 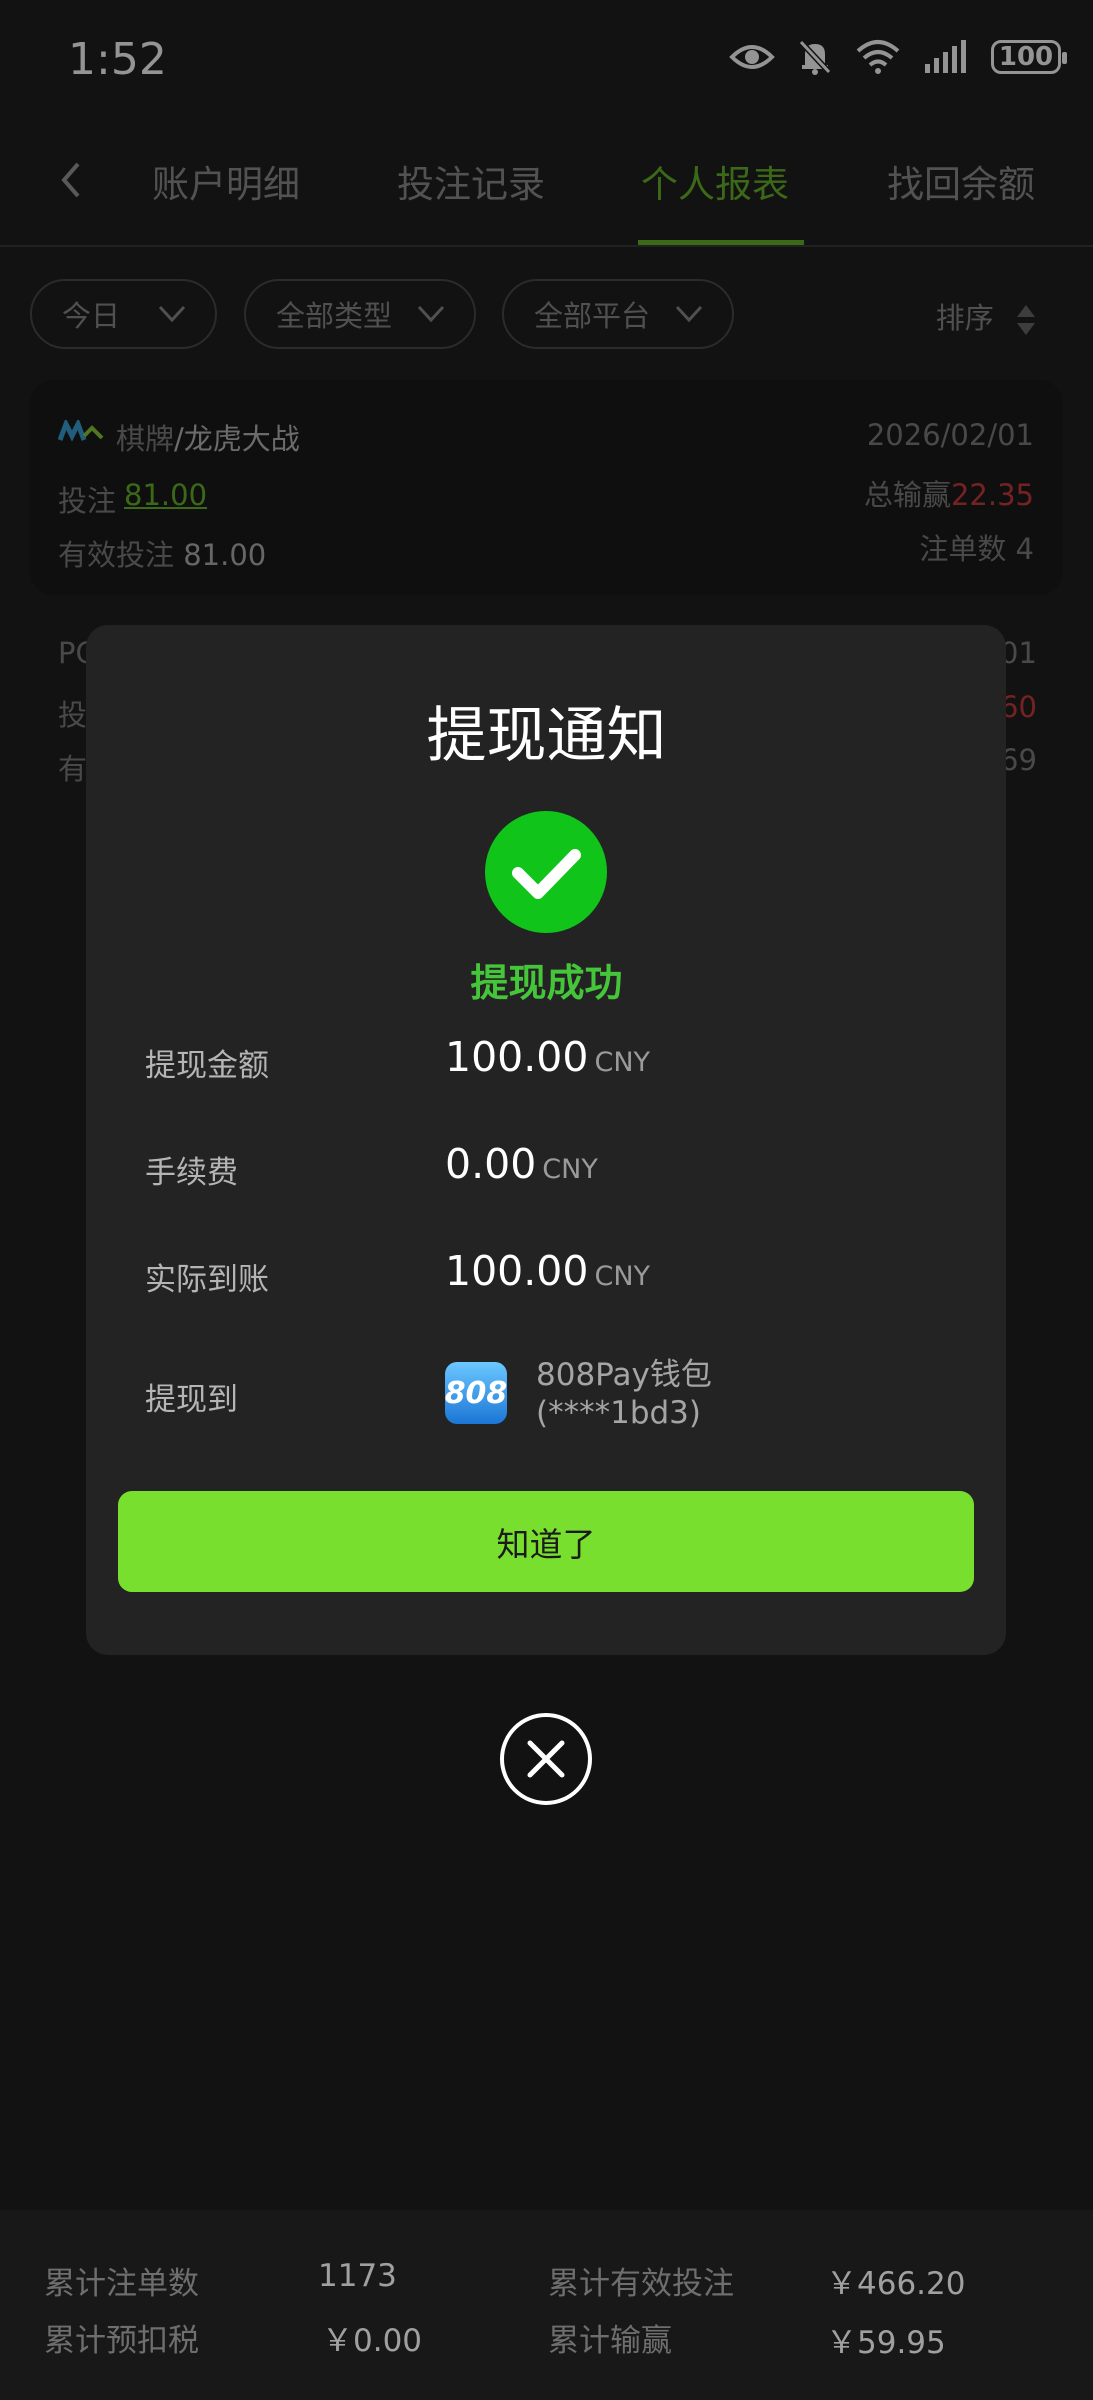 I want to click on wallet-account: (****1bd3), so click(x=618, y=1413).